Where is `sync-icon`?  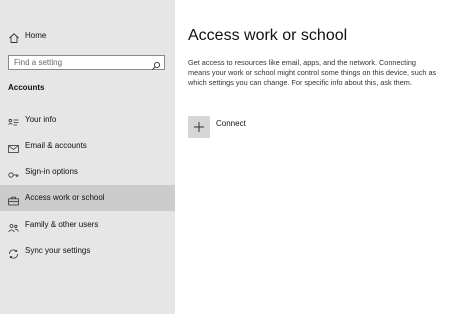
sync-icon is located at coordinates (13, 252).